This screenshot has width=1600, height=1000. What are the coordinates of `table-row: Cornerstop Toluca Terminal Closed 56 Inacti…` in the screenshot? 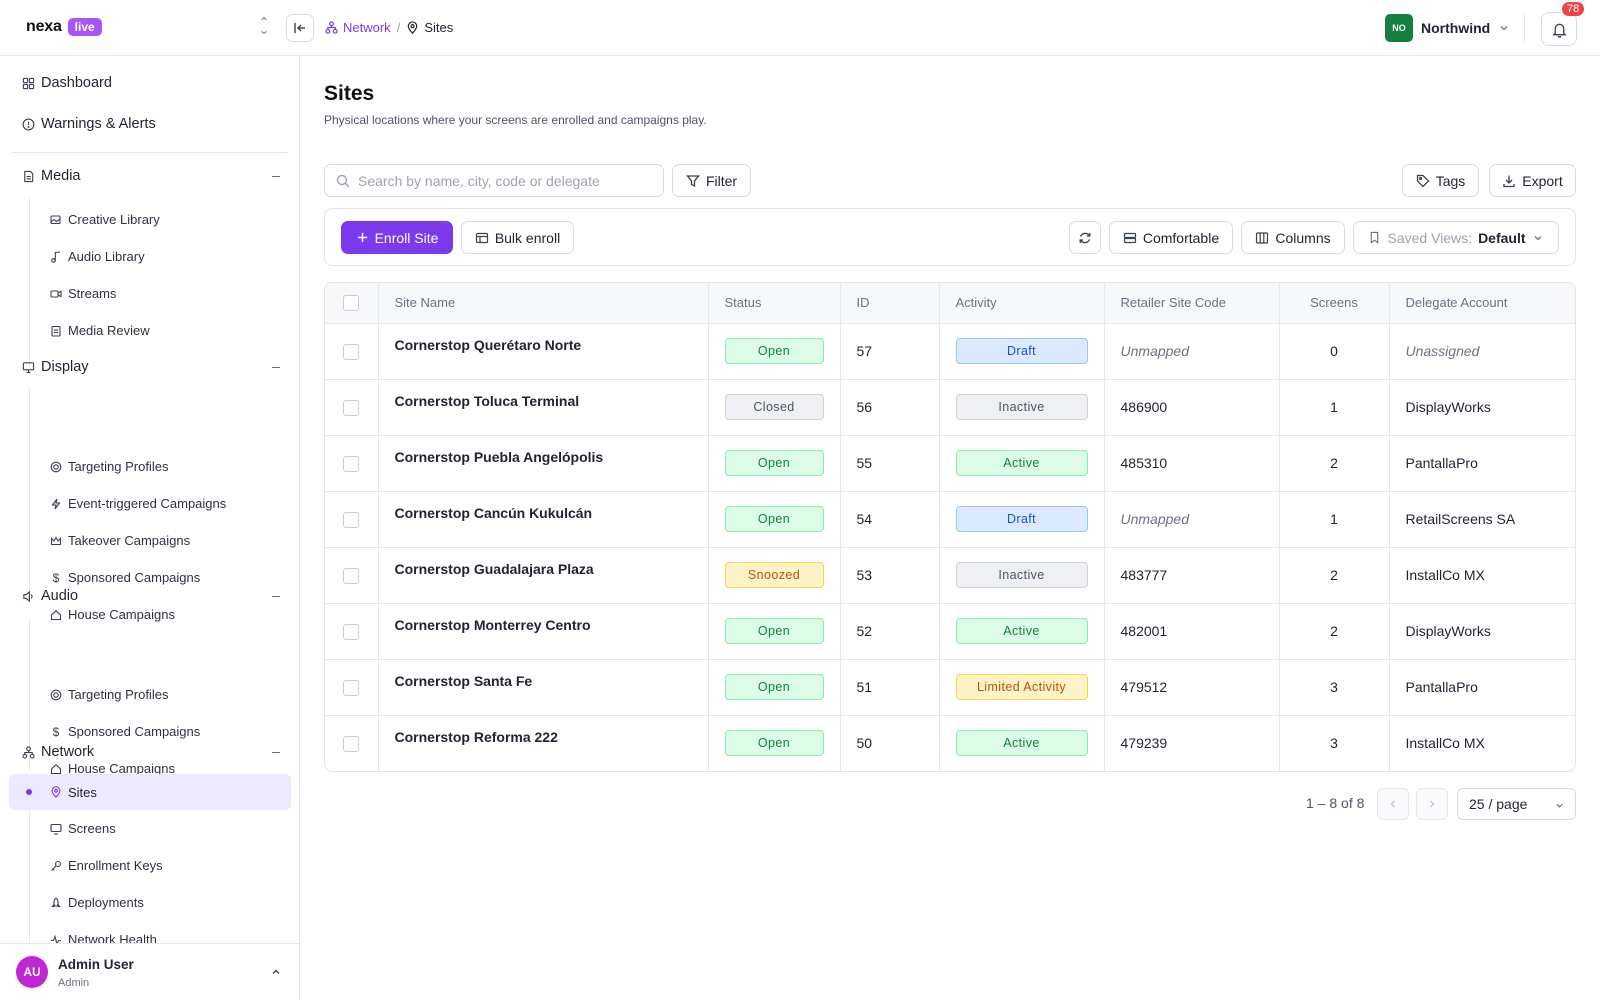 It's located at (950, 407).